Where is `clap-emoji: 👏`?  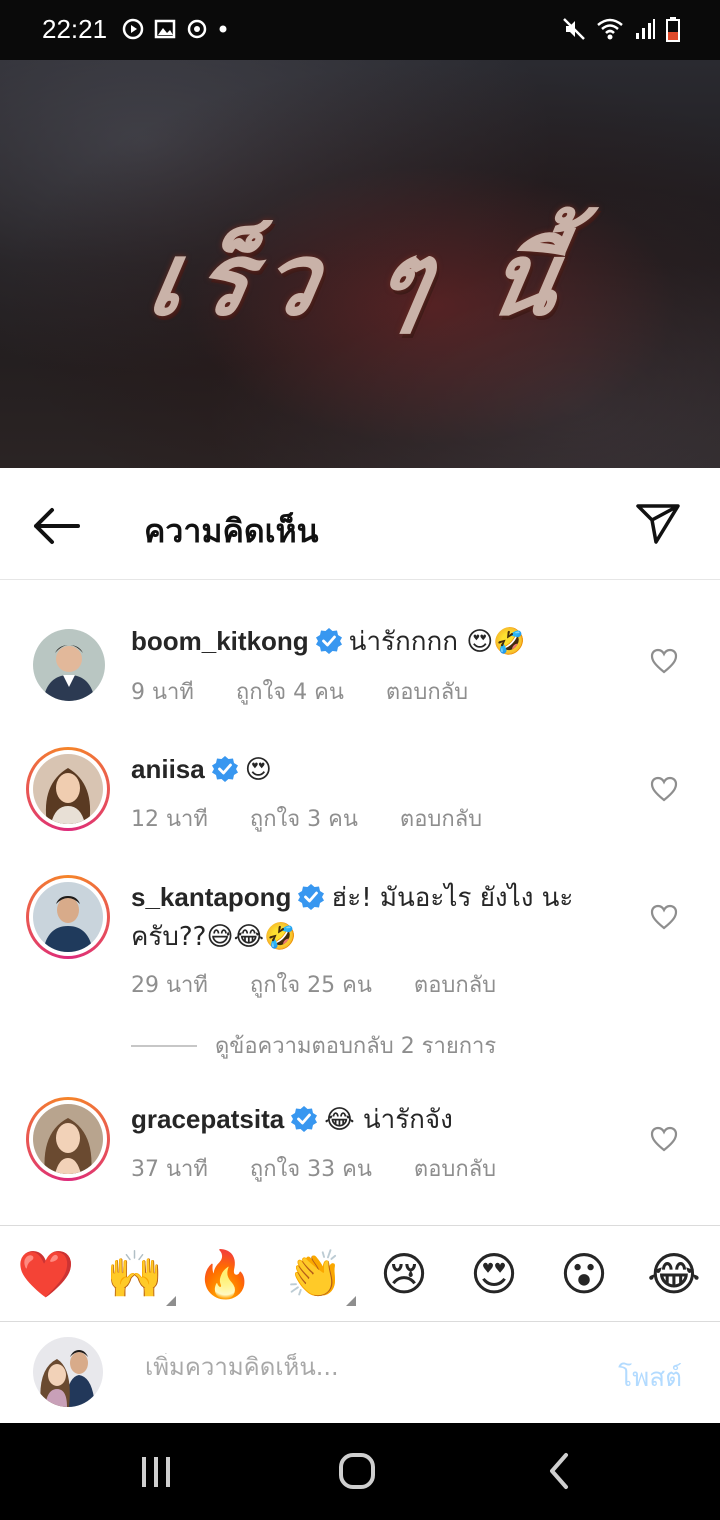 clap-emoji: 👏 is located at coordinates (315, 1274).